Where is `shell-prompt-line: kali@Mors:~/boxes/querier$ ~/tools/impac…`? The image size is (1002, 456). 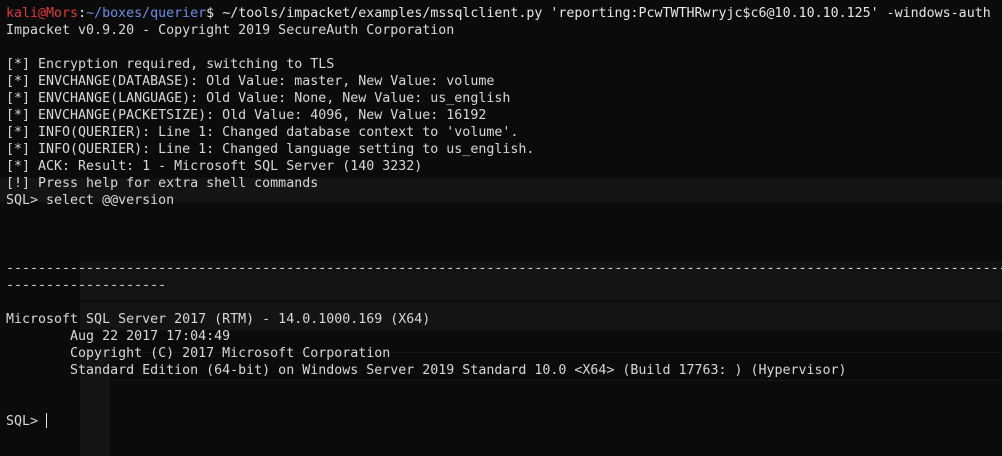
shell-prompt-line: kali@Mors:~/boxes/querier$ ~/tools/impac… is located at coordinates (504, 13).